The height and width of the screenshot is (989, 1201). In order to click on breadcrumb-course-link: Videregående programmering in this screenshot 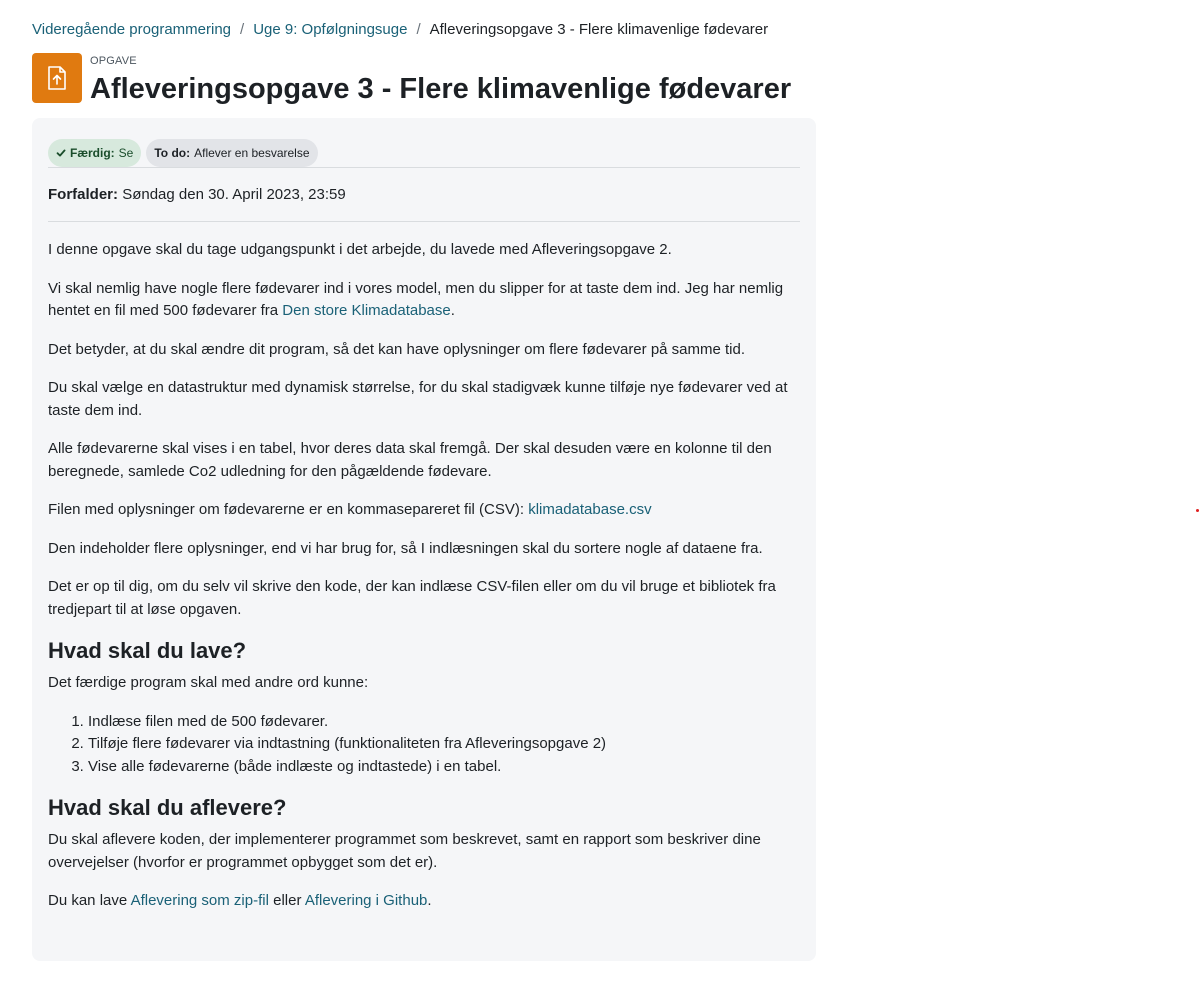, I will do `click(131, 30)`.